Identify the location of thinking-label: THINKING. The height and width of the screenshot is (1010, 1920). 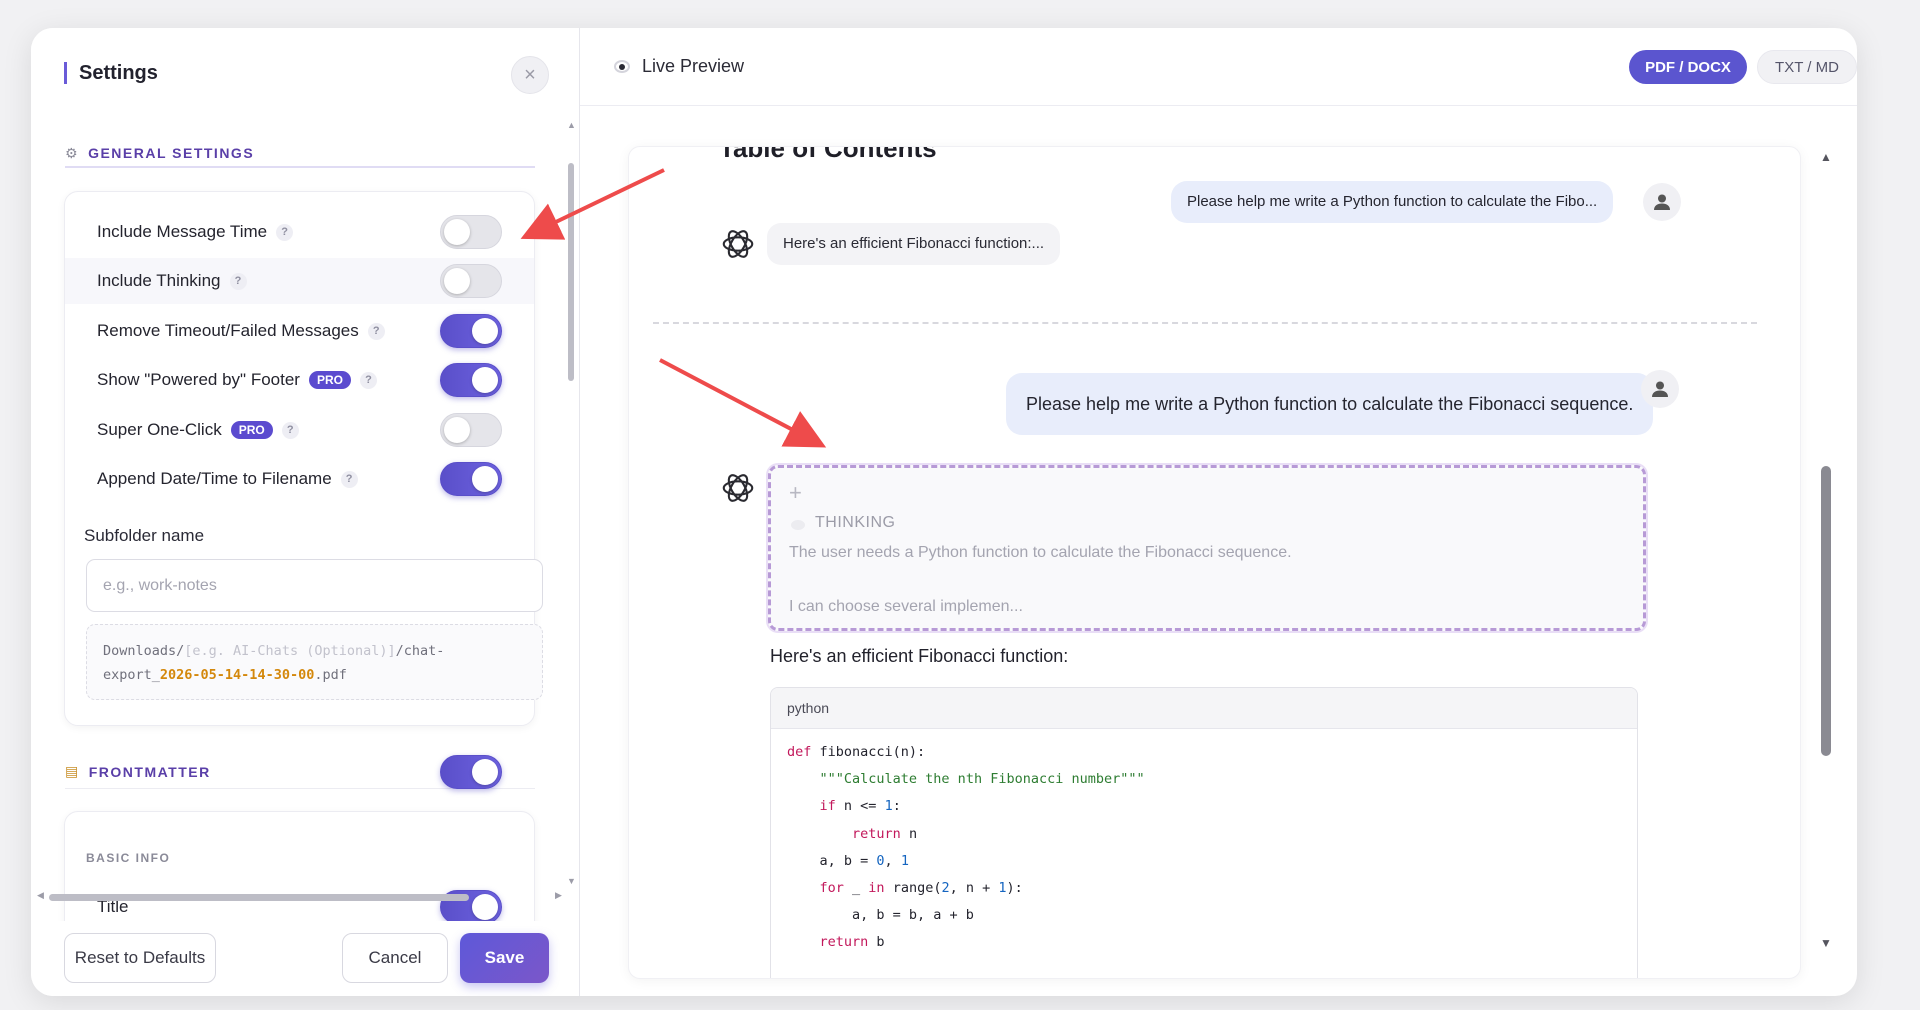
(855, 522).